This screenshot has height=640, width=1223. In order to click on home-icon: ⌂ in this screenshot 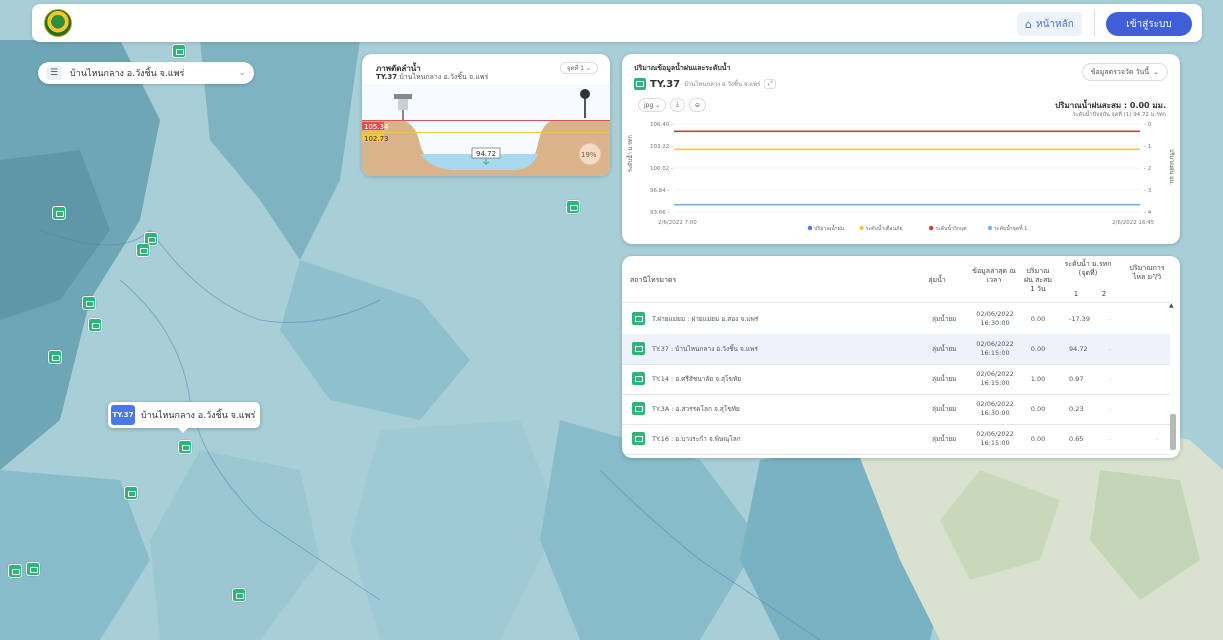, I will do `click(1028, 24)`.